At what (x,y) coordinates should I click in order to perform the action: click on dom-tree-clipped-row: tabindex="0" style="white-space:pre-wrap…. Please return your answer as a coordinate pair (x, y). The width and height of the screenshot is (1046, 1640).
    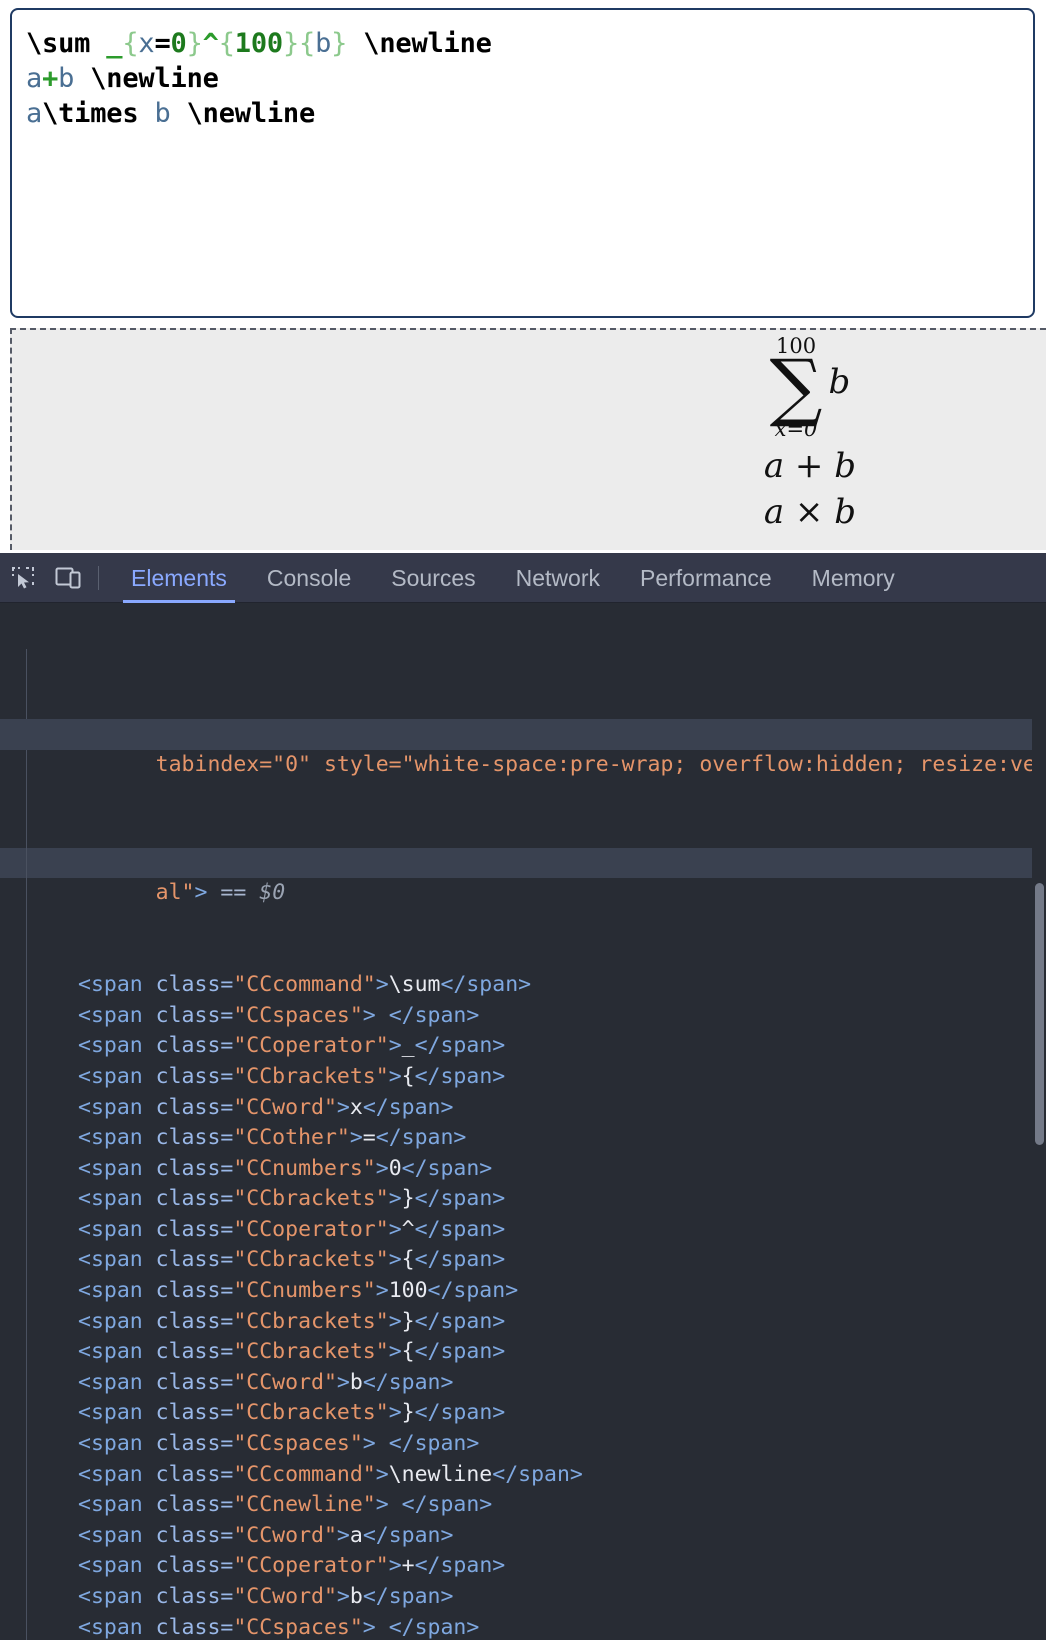
    Looking at the image, I should click on (523, 748).